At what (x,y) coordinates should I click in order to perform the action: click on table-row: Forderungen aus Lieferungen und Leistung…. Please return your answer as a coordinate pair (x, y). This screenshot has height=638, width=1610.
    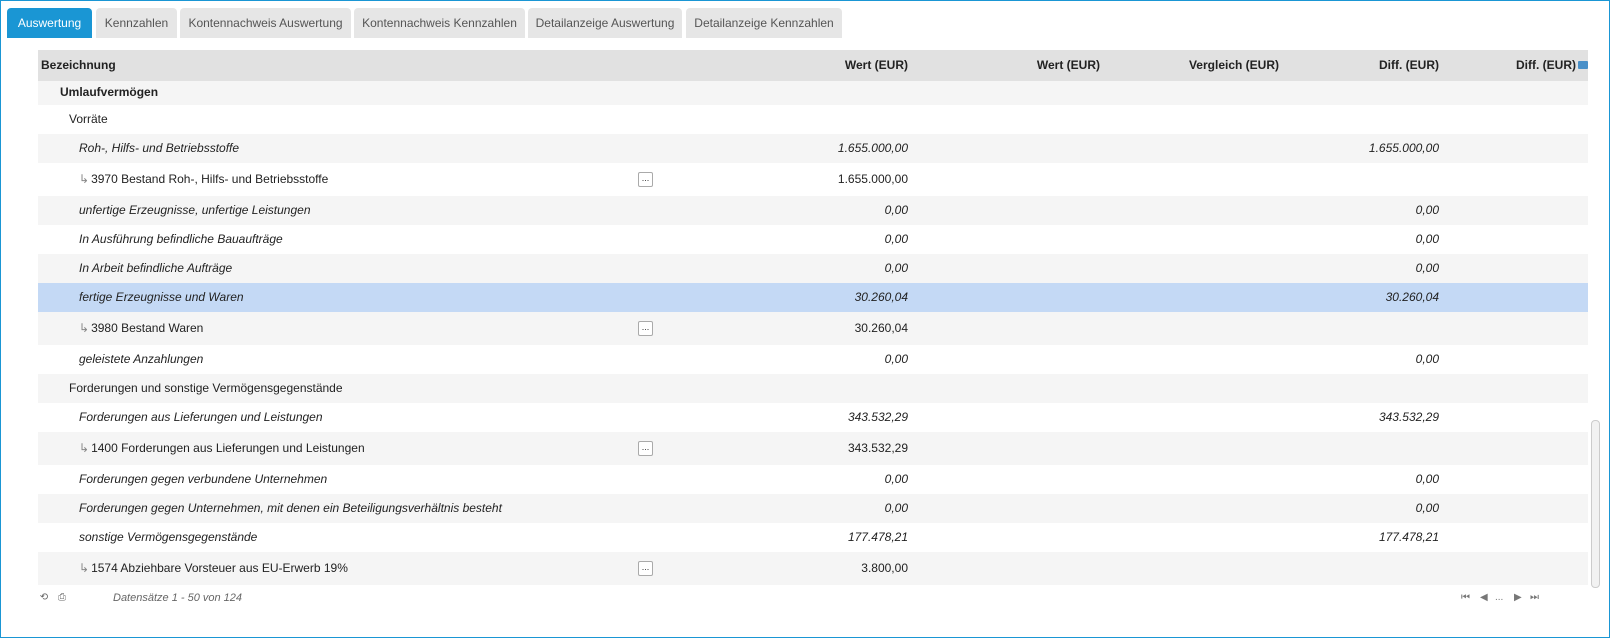
    Looking at the image, I should click on (813, 417).